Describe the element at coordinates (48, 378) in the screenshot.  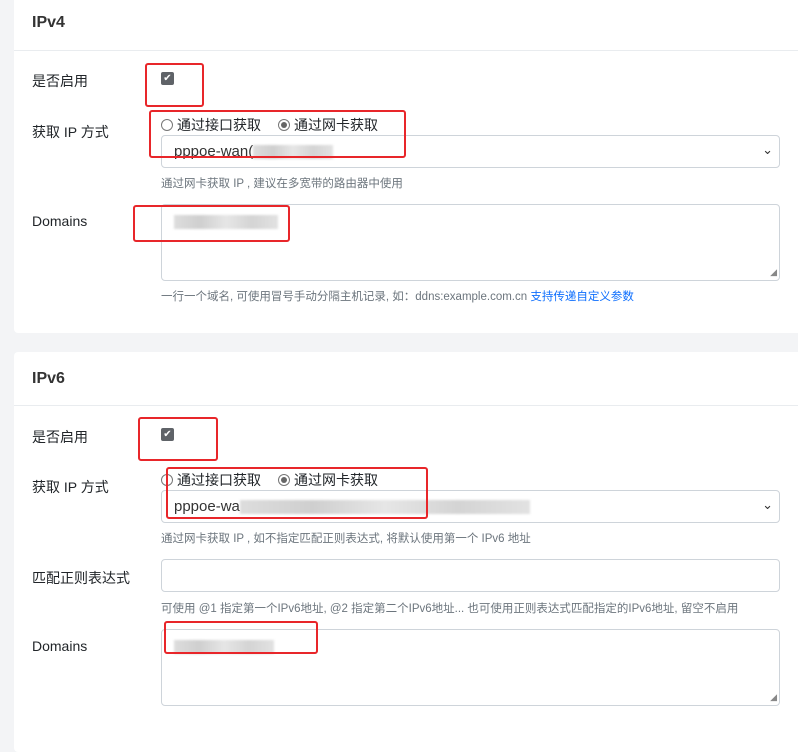
I see `ipv6-title: IPv6` at that location.